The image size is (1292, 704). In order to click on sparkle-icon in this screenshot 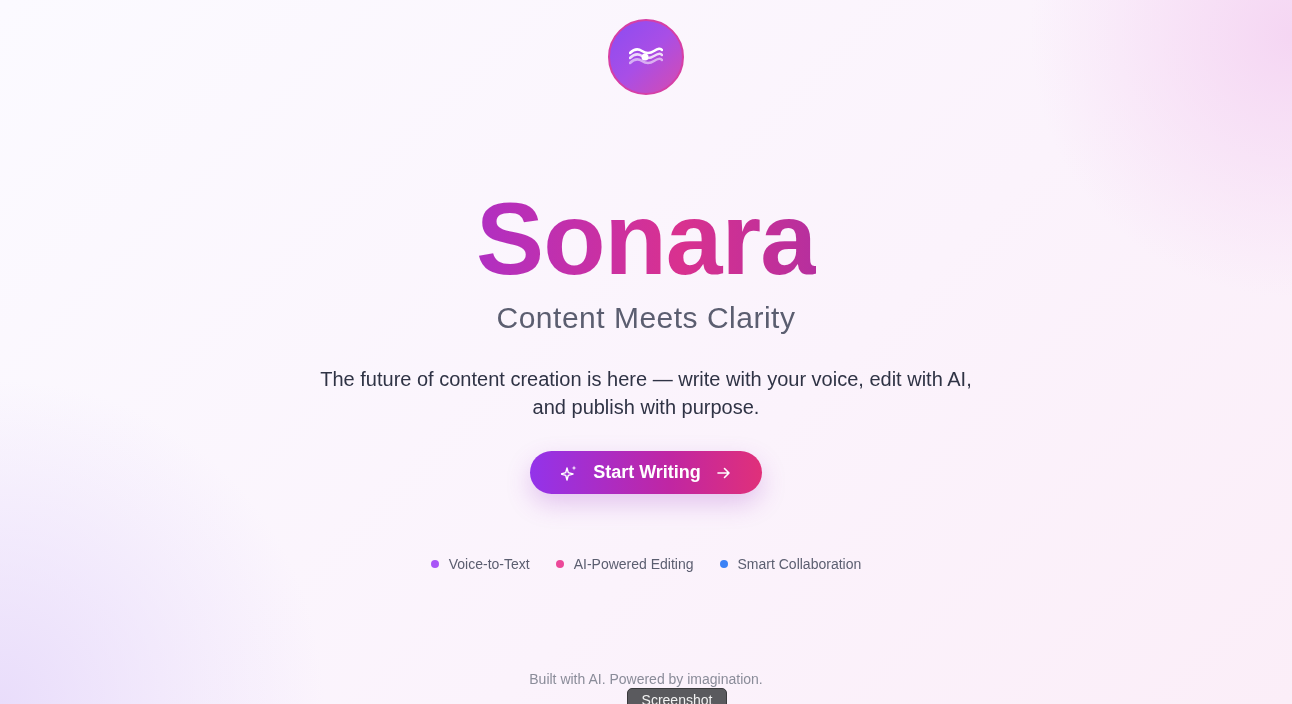, I will do `click(569, 472)`.